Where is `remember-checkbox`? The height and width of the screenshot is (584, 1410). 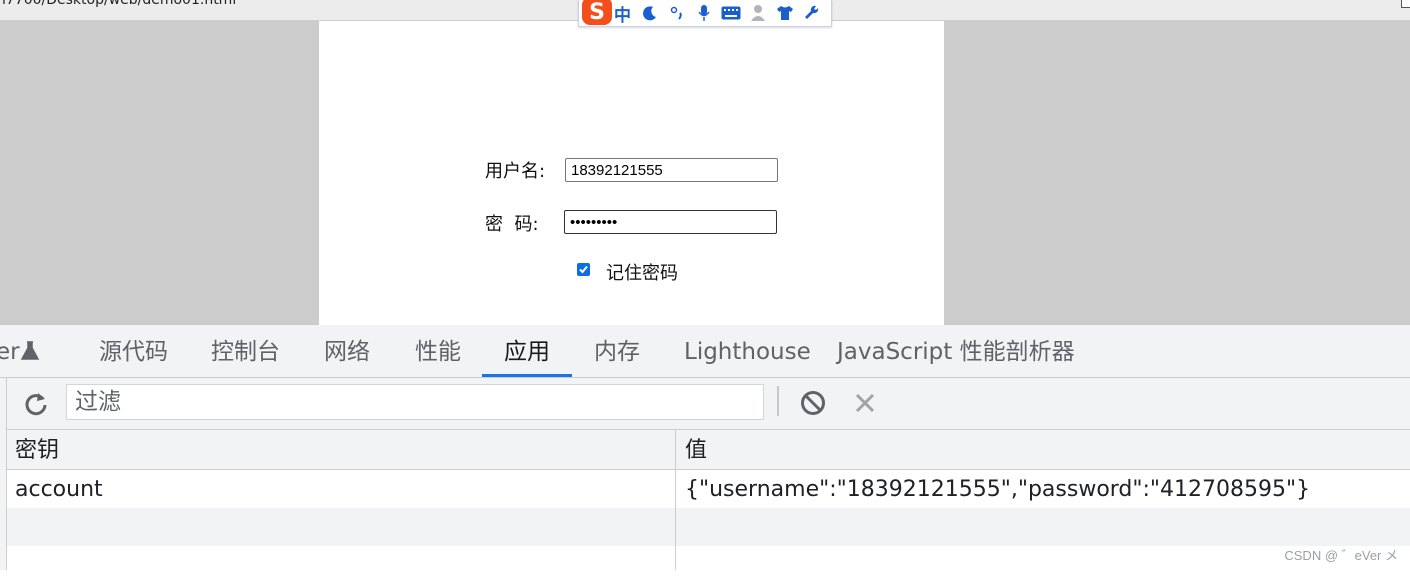
remember-checkbox is located at coordinates (583, 269).